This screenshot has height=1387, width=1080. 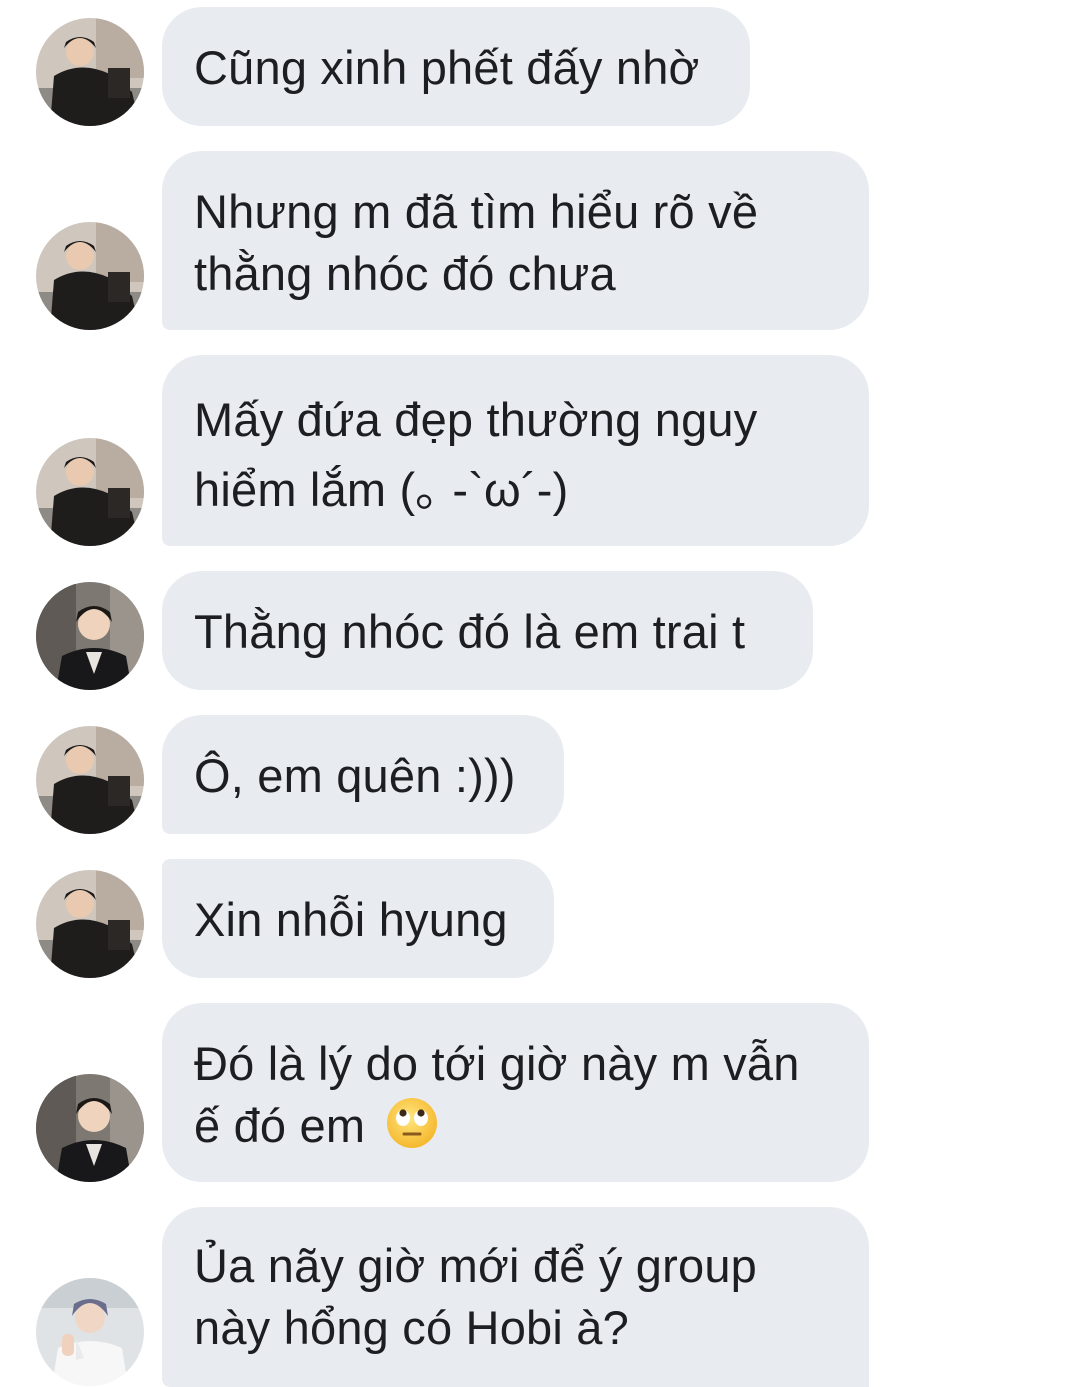 What do you see at coordinates (351, 919) in the screenshot?
I see `message-text: Xin nhỗi hyung` at bounding box center [351, 919].